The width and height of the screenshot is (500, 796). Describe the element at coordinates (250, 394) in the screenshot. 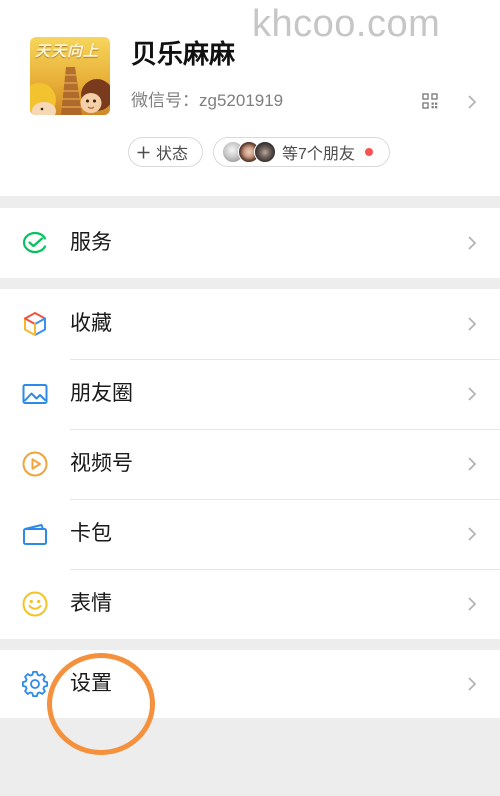

I see `menu-item-moments: 朋友圈` at that location.